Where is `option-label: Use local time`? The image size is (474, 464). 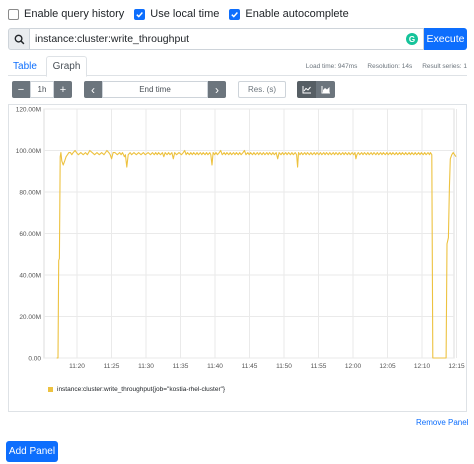
option-label: Use local time is located at coordinates (185, 14).